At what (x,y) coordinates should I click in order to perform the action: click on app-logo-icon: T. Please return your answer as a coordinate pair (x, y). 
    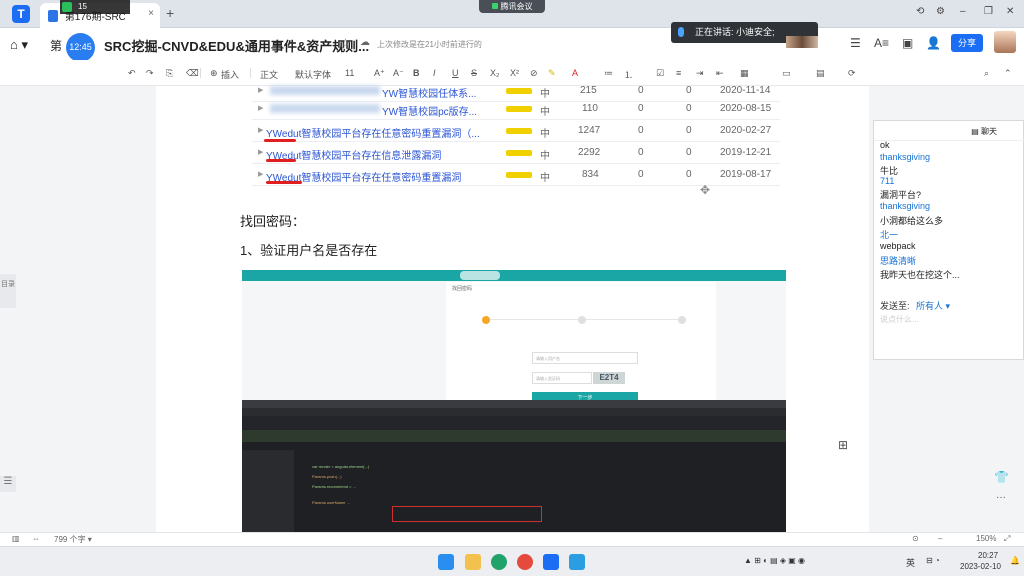
    Looking at the image, I should click on (21, 14).